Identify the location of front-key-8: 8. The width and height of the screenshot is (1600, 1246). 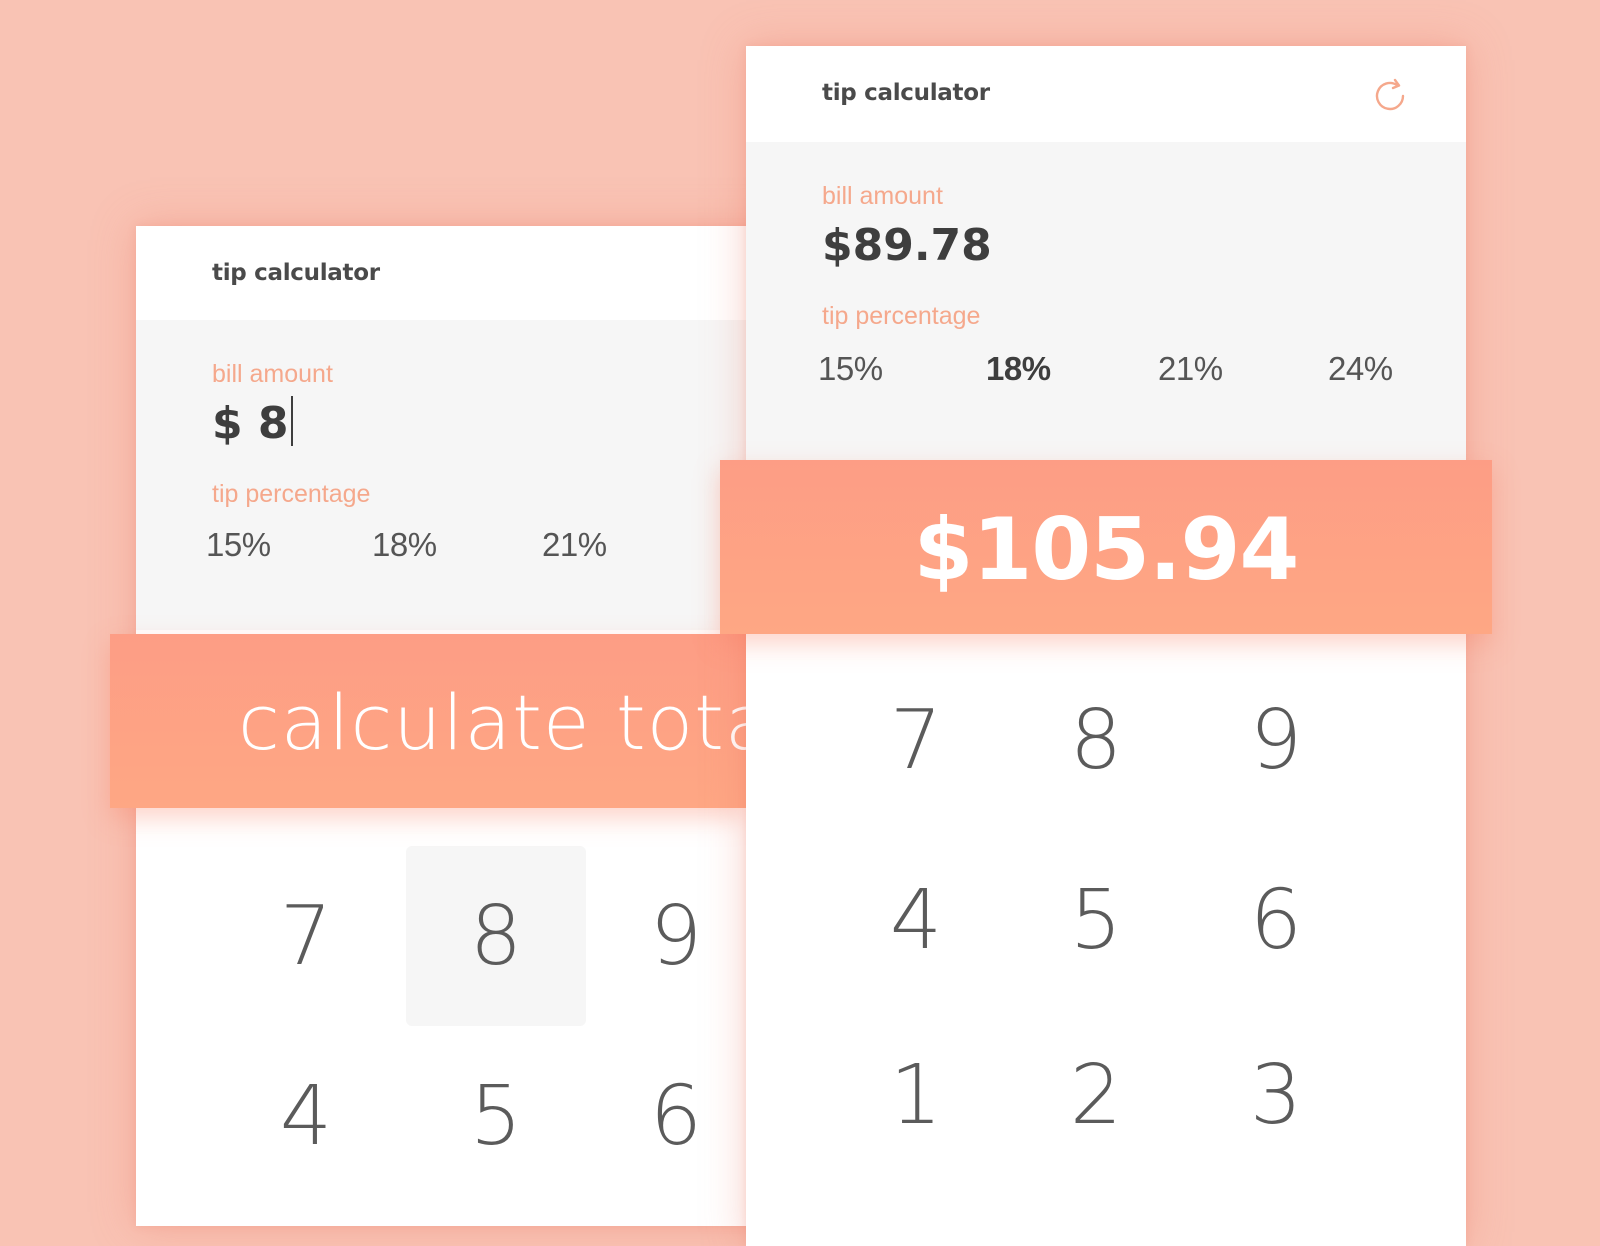
(1096, 740).